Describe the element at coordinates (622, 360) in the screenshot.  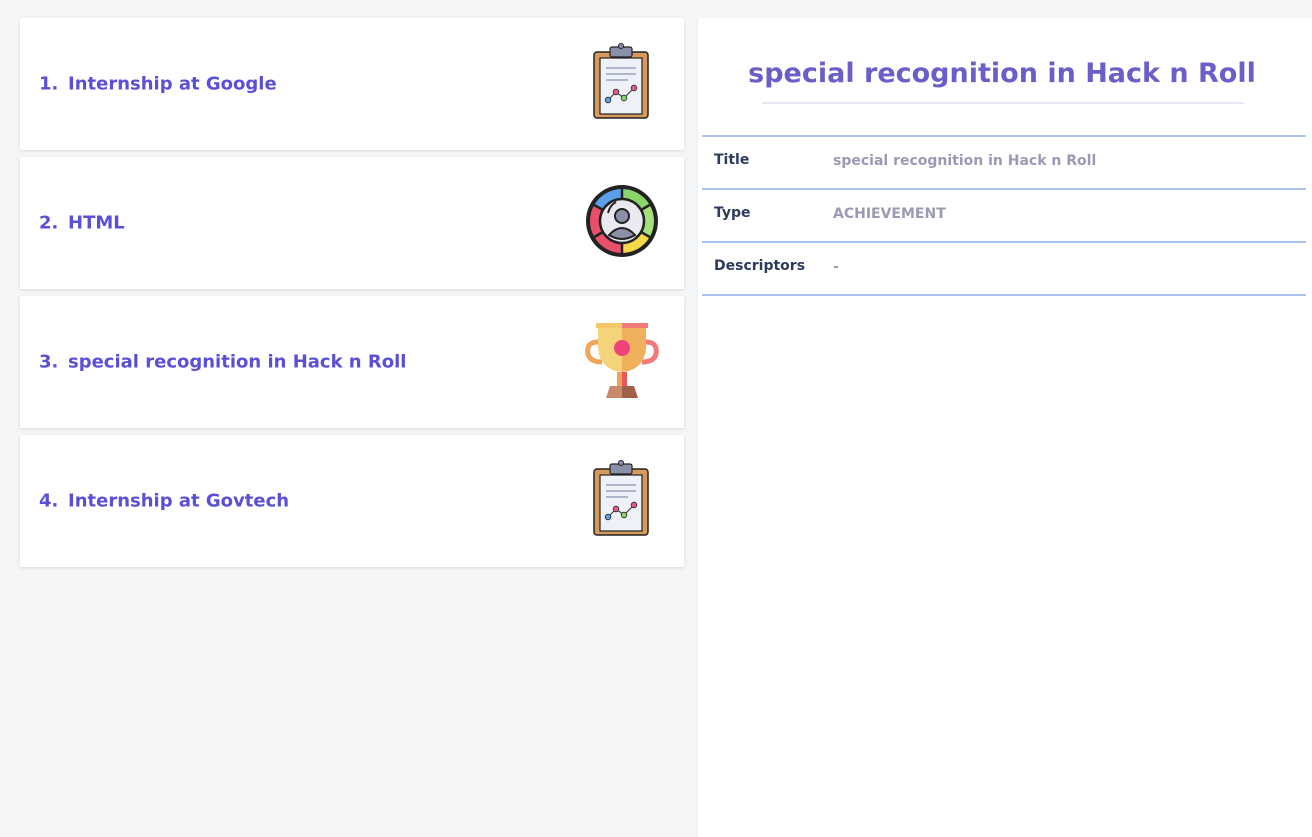
I see `trophy-icon` at that location.